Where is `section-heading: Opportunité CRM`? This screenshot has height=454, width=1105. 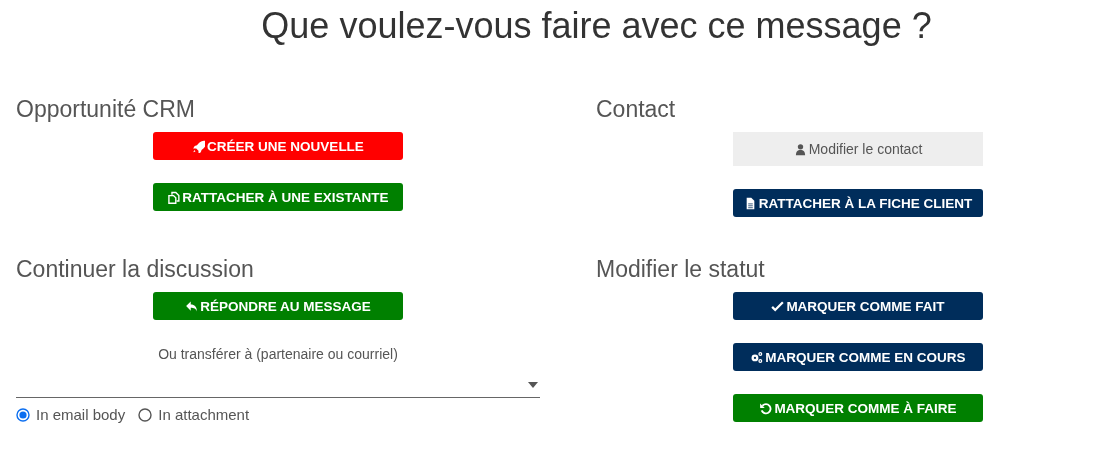
section-heading: Opportunité CRM is located at coordinates (106, 109).